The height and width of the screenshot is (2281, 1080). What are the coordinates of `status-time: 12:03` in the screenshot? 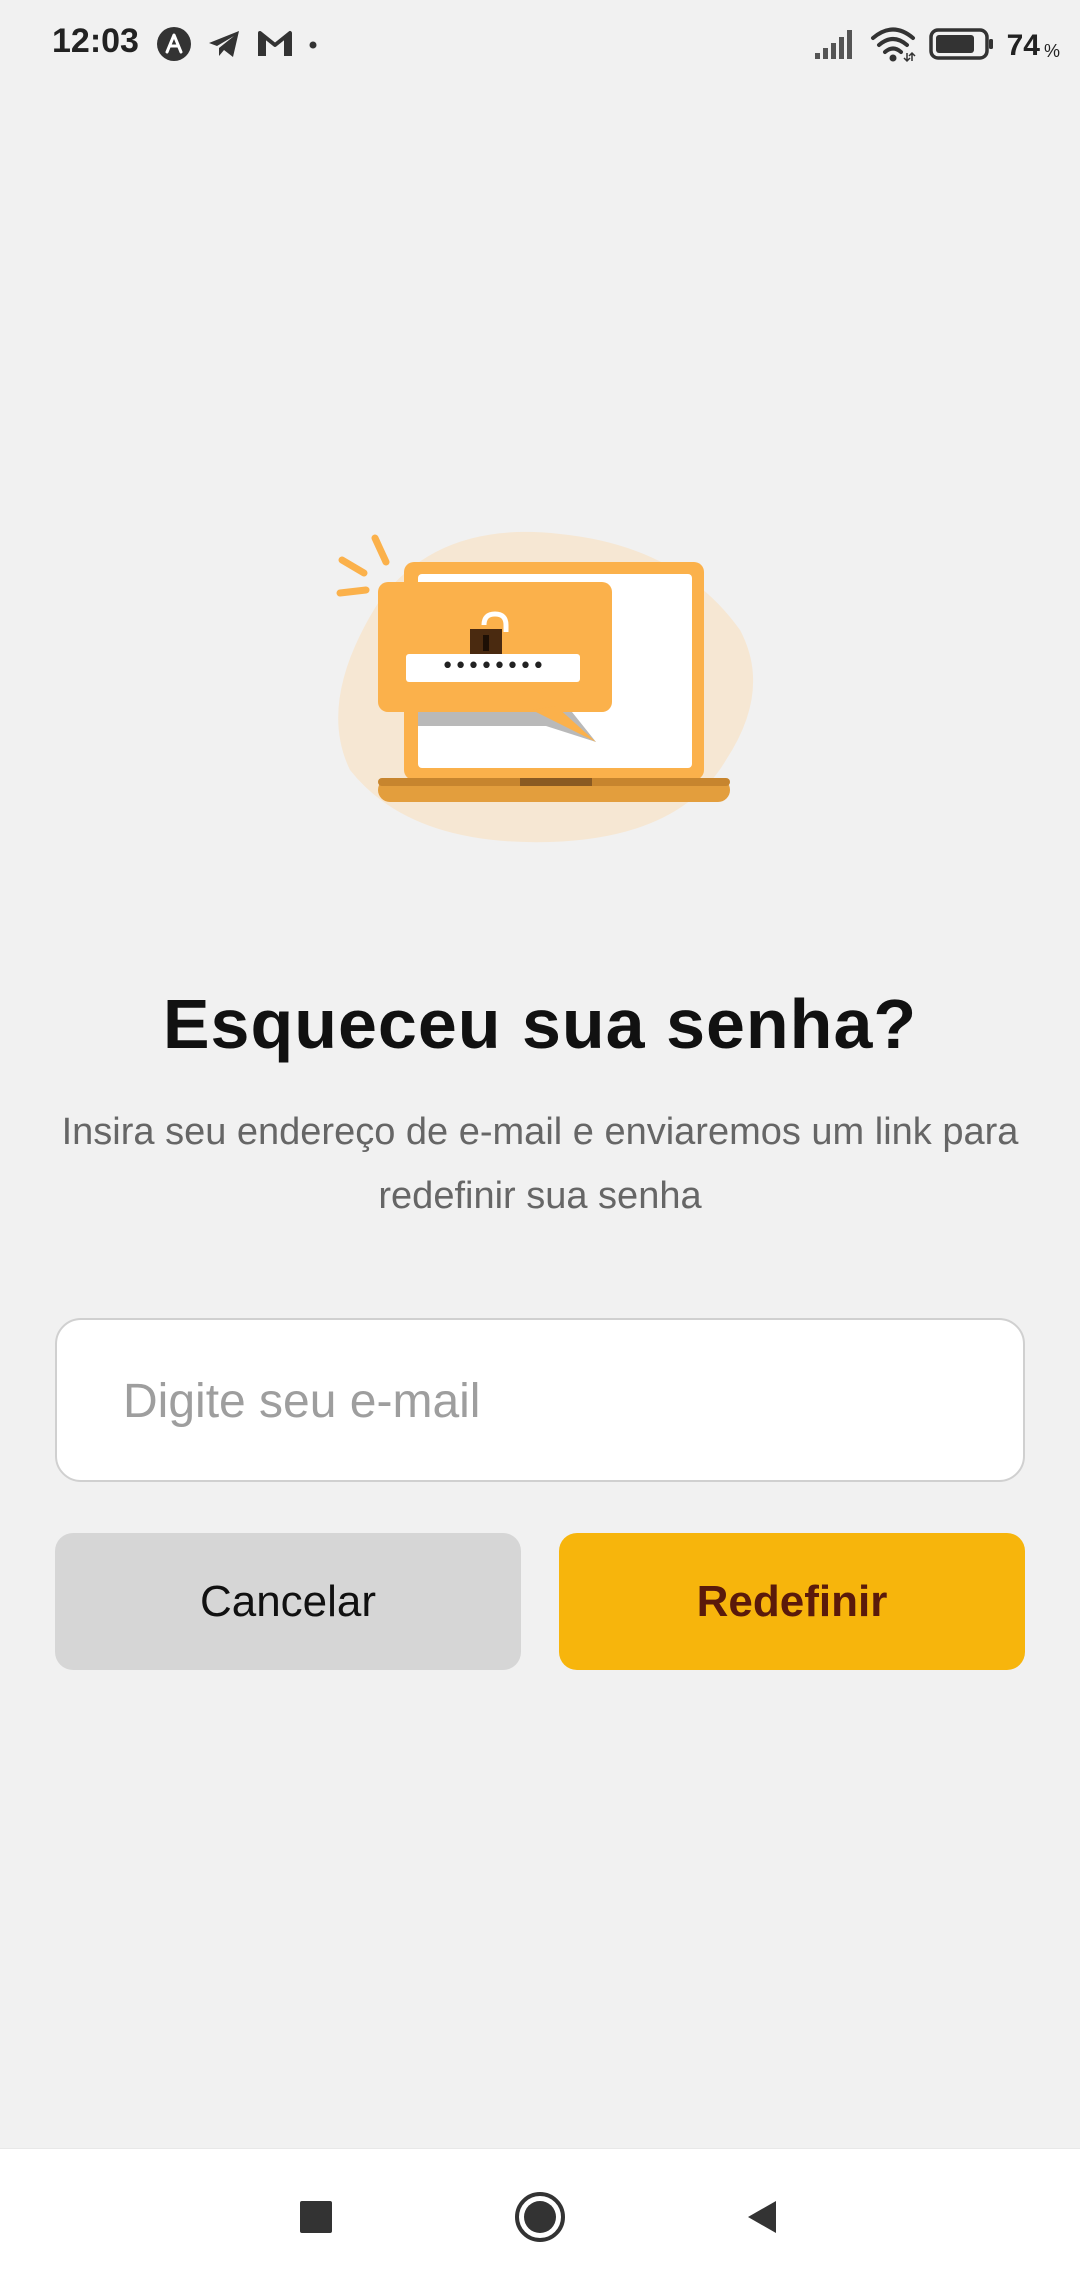 It's located at (95, 41).